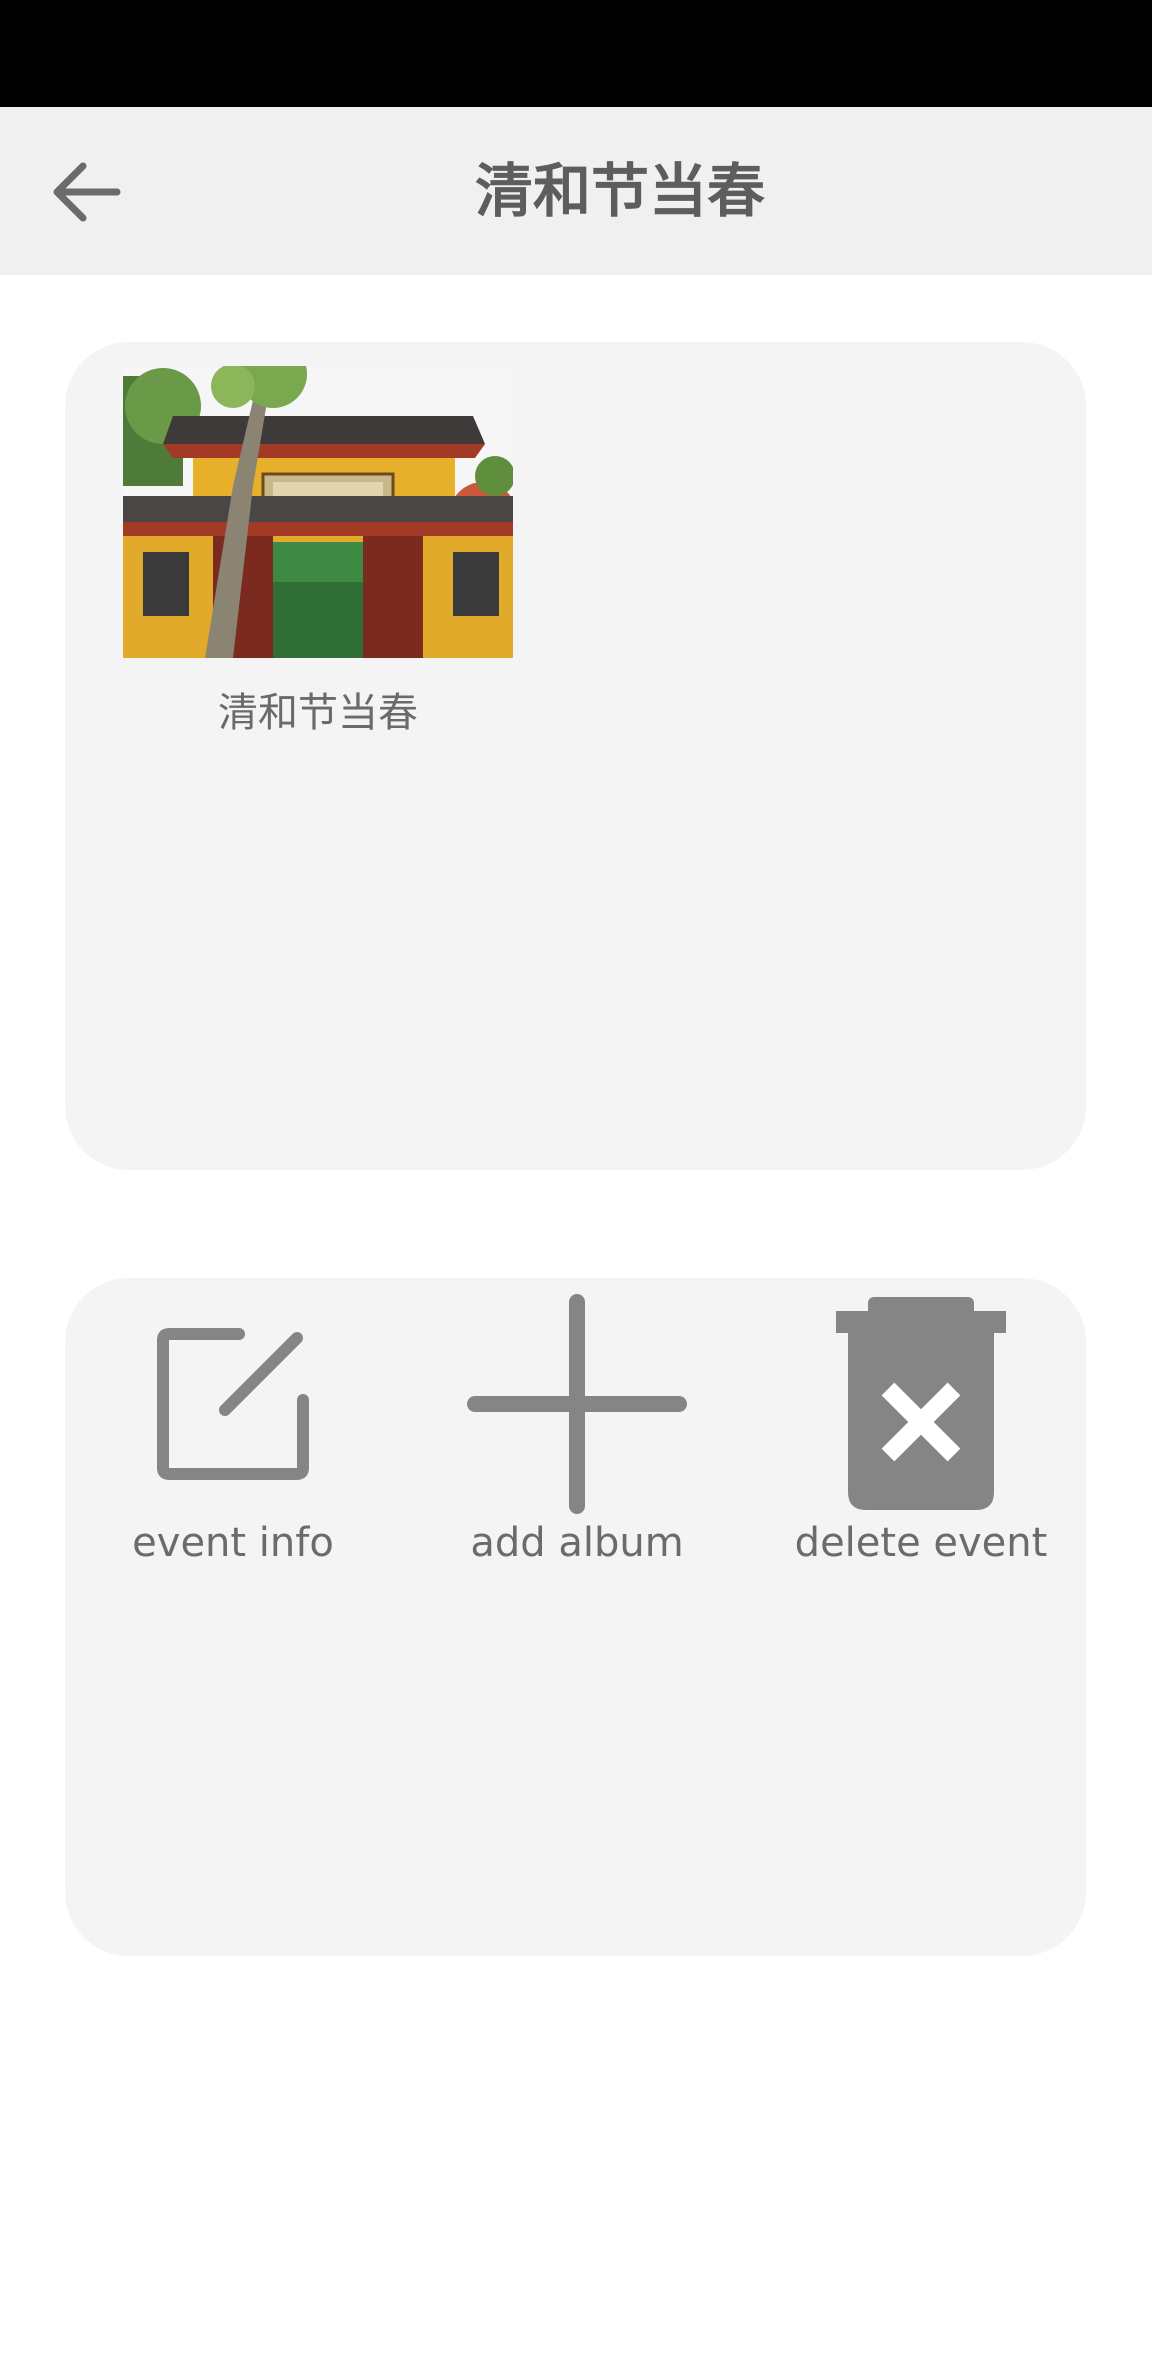  Describe the element at coordinates (318, 713) in the screenshot. I see `album-title: 清和节当春` at that location.